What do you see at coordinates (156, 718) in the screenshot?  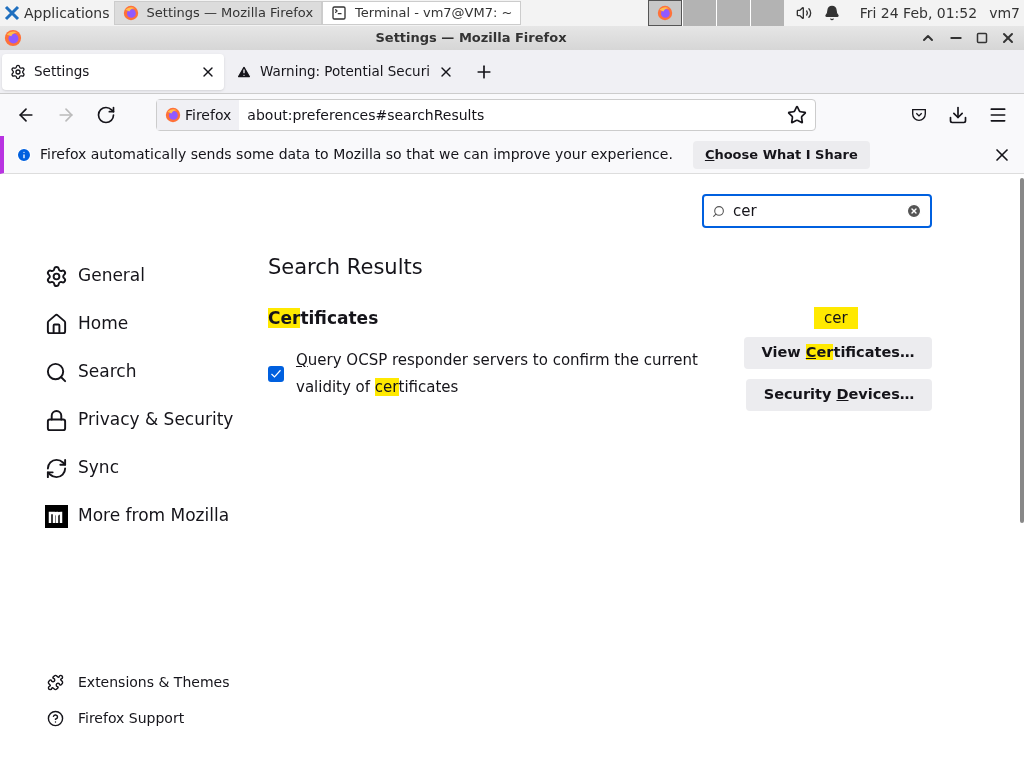 I see `sidebar-link: Firefox Support` at bounding box center [156, 718].